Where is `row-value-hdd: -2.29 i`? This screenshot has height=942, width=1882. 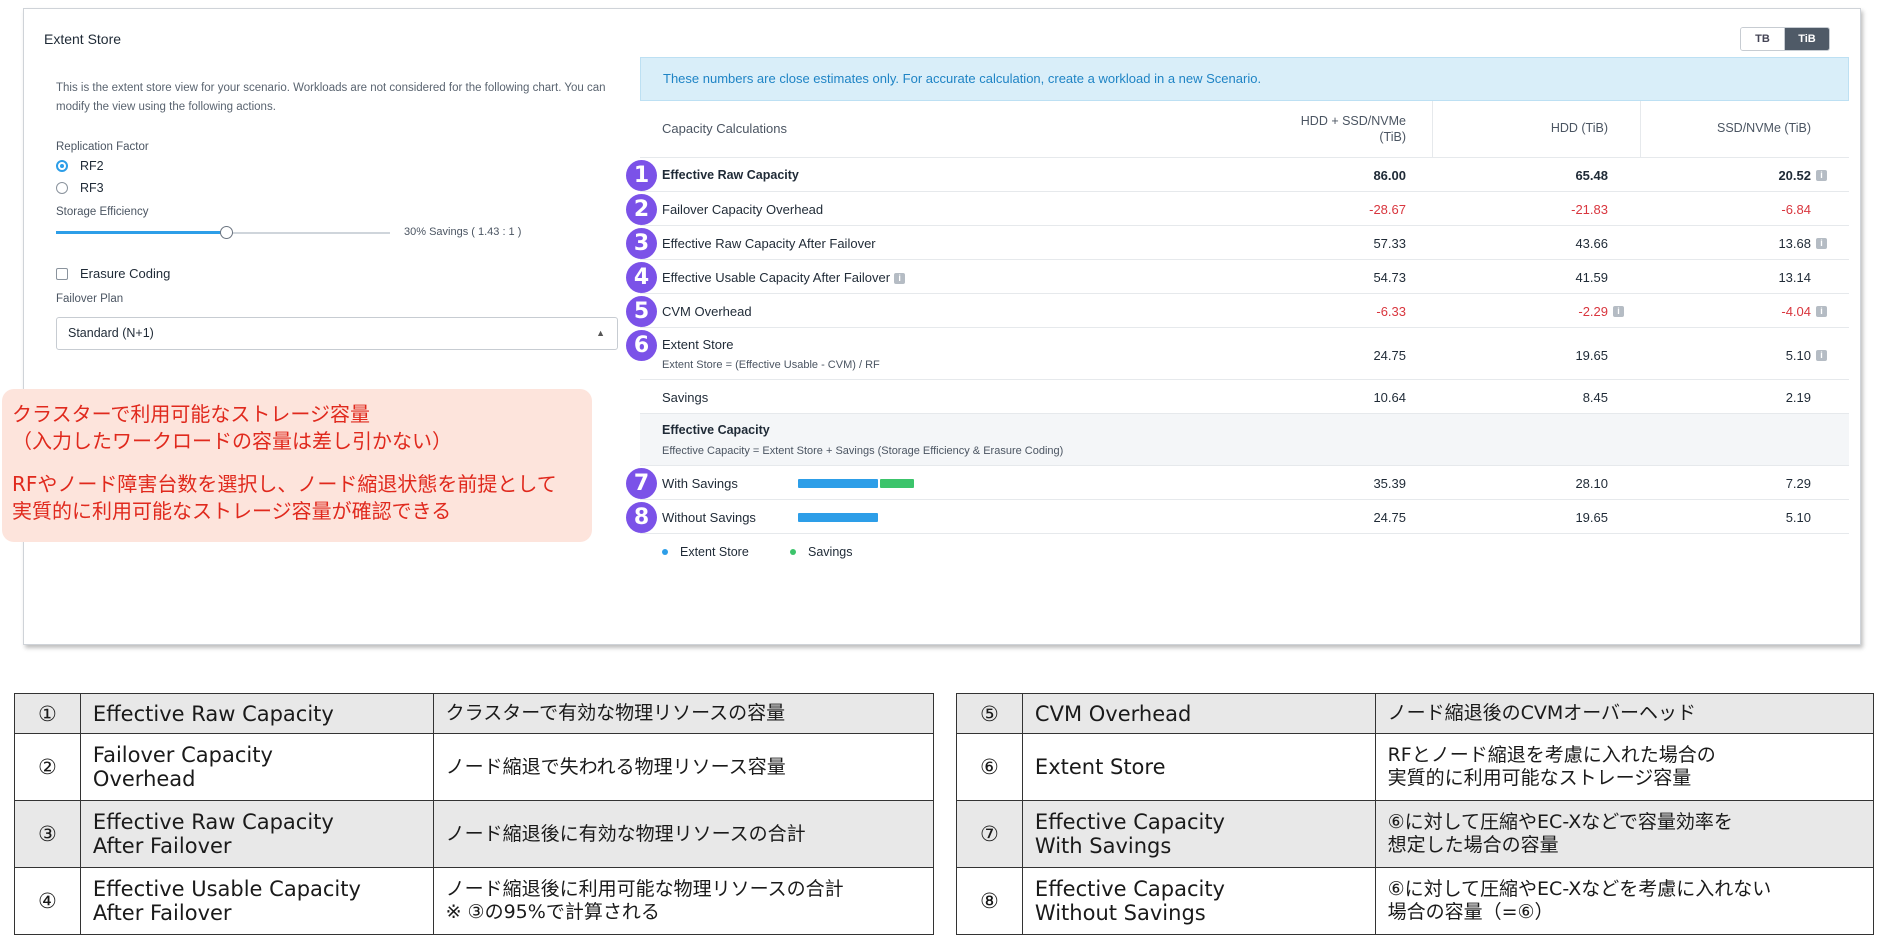 row-value-hdd: -2.29 i is located at coordinates (1601, 311).